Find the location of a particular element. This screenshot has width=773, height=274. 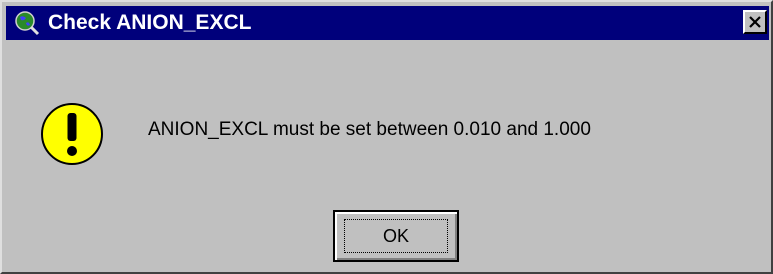

title-bar: Check ANION_EXCL is located at coordinates (387, 23).